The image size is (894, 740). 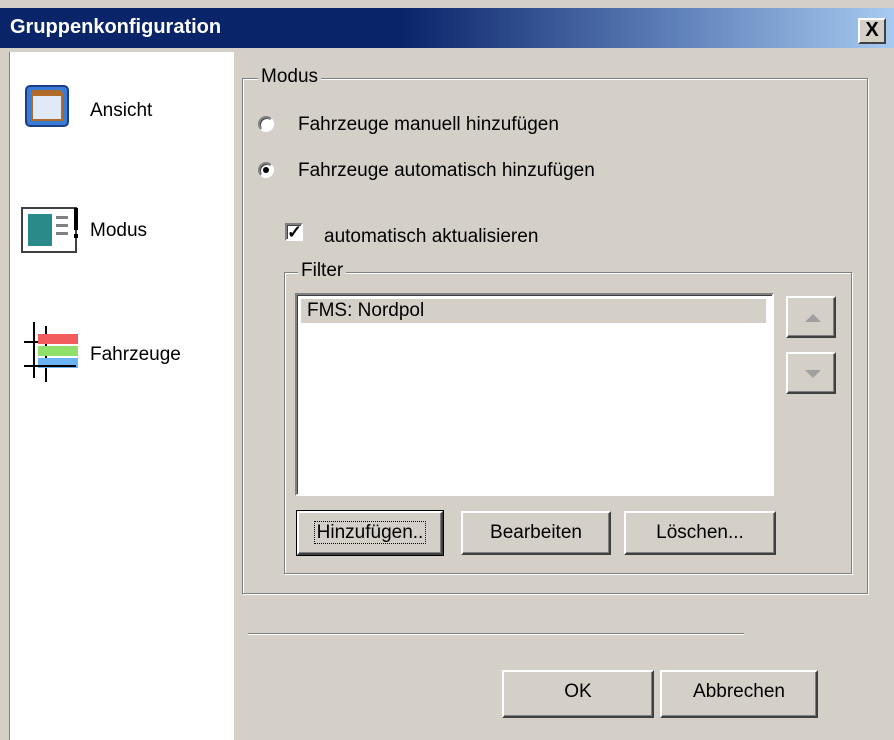 I want to click on add-filter-button: Hinzufügen.., so click(x=370, y=533).